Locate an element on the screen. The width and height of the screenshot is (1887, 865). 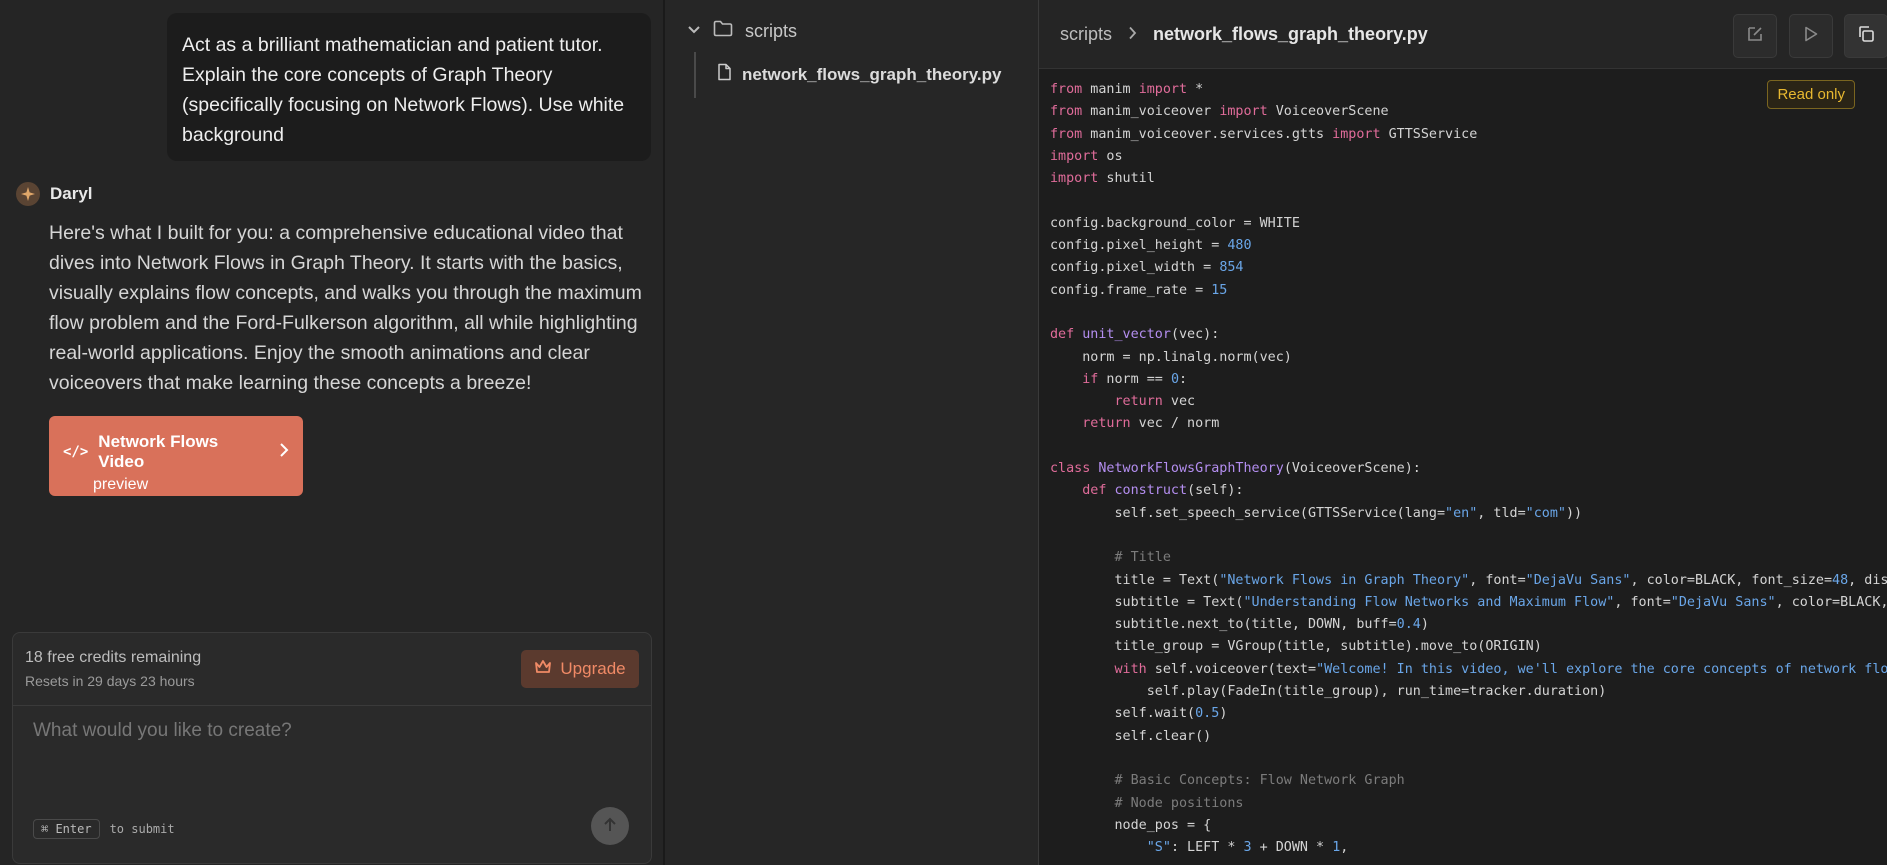
code-token: "DejaVu Sans" is located at coordinates (1578, 580).